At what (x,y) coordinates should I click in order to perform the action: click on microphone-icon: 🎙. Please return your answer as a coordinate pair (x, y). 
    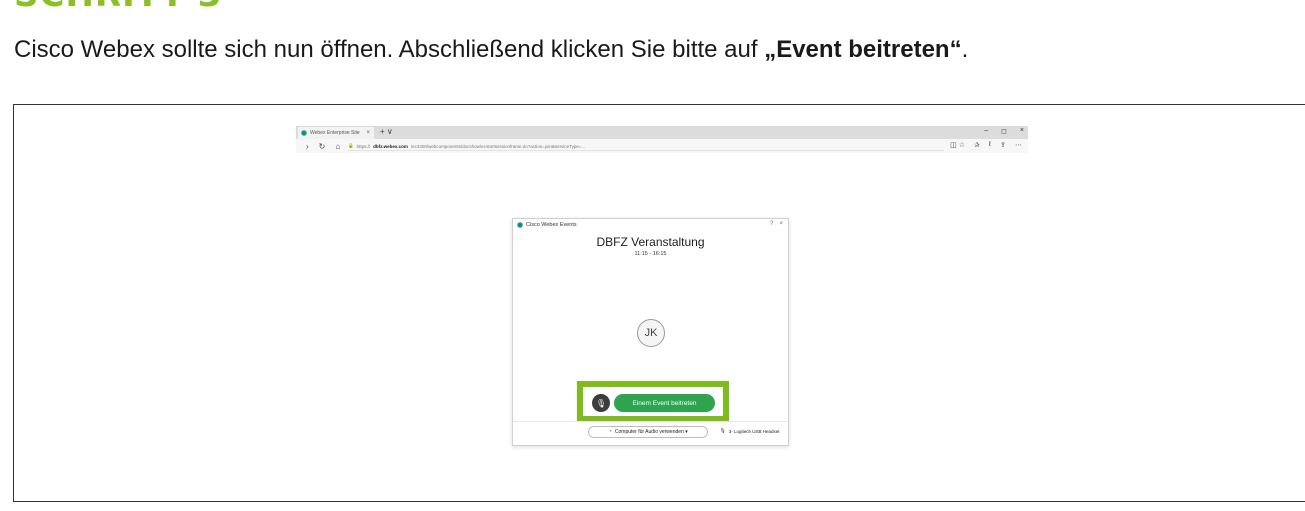
    Looking at the image, I should click on (723, 430).